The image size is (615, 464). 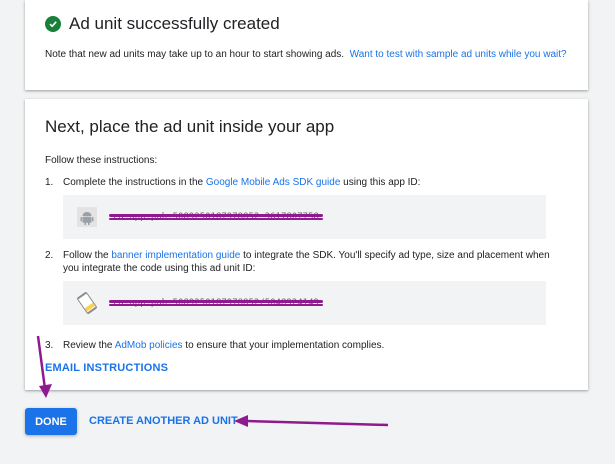 I want to click on app-id-value: ca-app-pub-5089250187978852~3617807758, so click(x=216, y=217).